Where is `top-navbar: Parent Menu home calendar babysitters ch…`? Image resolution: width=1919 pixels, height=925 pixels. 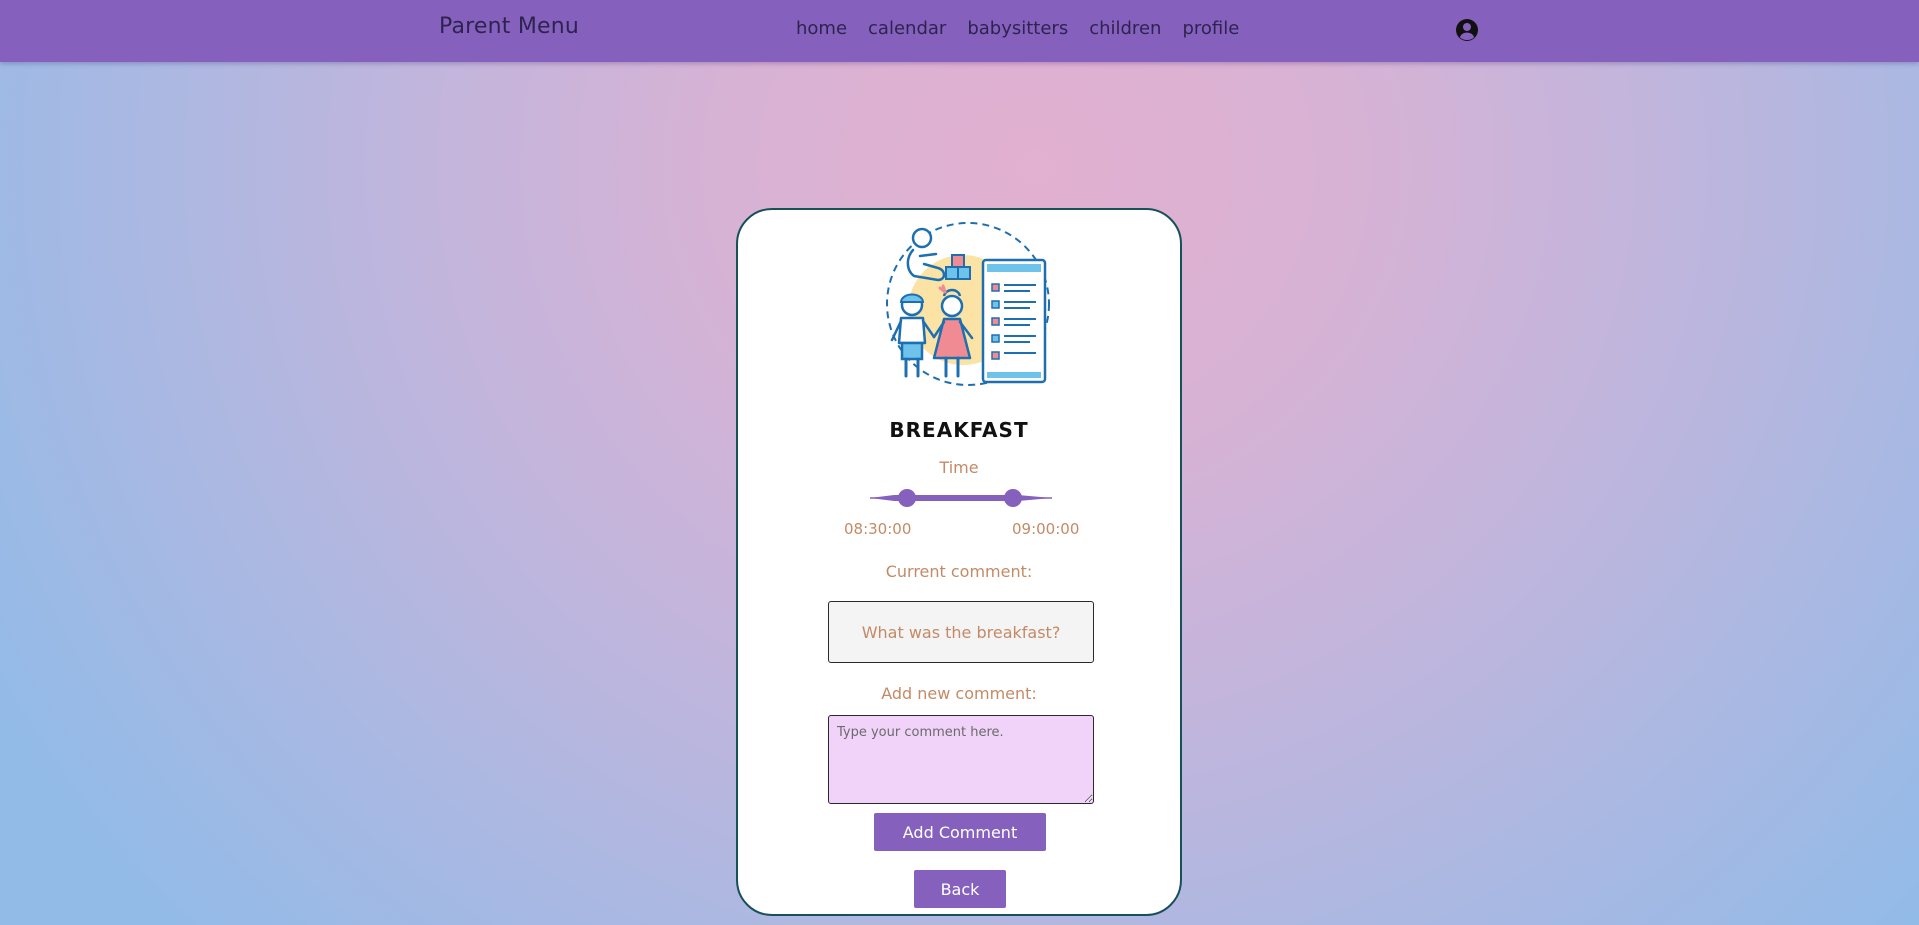
top-navbar: Parent Menu home calendar babysitters ch… is located at coordinates (959, 31).